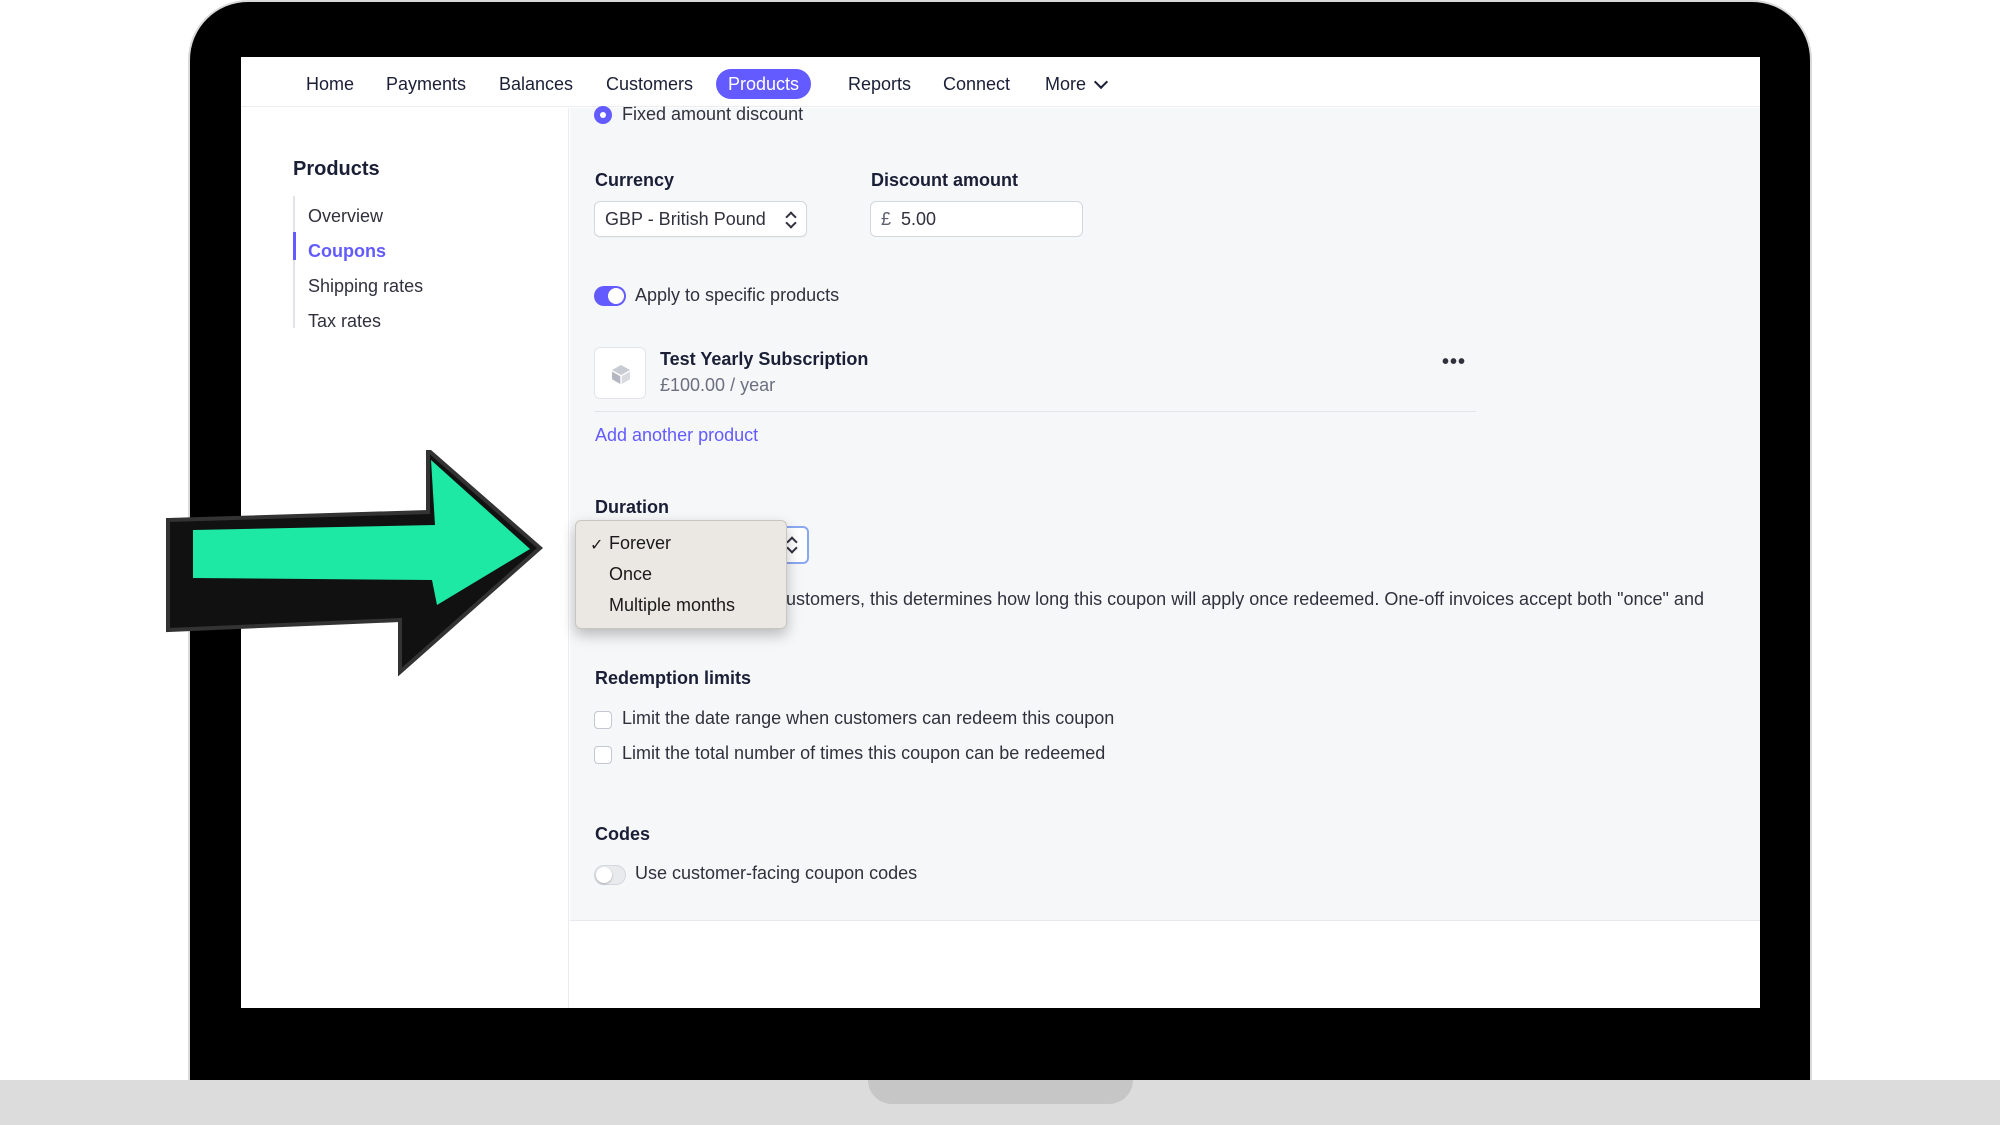  What do you see at coordinates (336, 169) in the screenshot?
I see `sidebar-title: Products` at bounding box center [336, 169].